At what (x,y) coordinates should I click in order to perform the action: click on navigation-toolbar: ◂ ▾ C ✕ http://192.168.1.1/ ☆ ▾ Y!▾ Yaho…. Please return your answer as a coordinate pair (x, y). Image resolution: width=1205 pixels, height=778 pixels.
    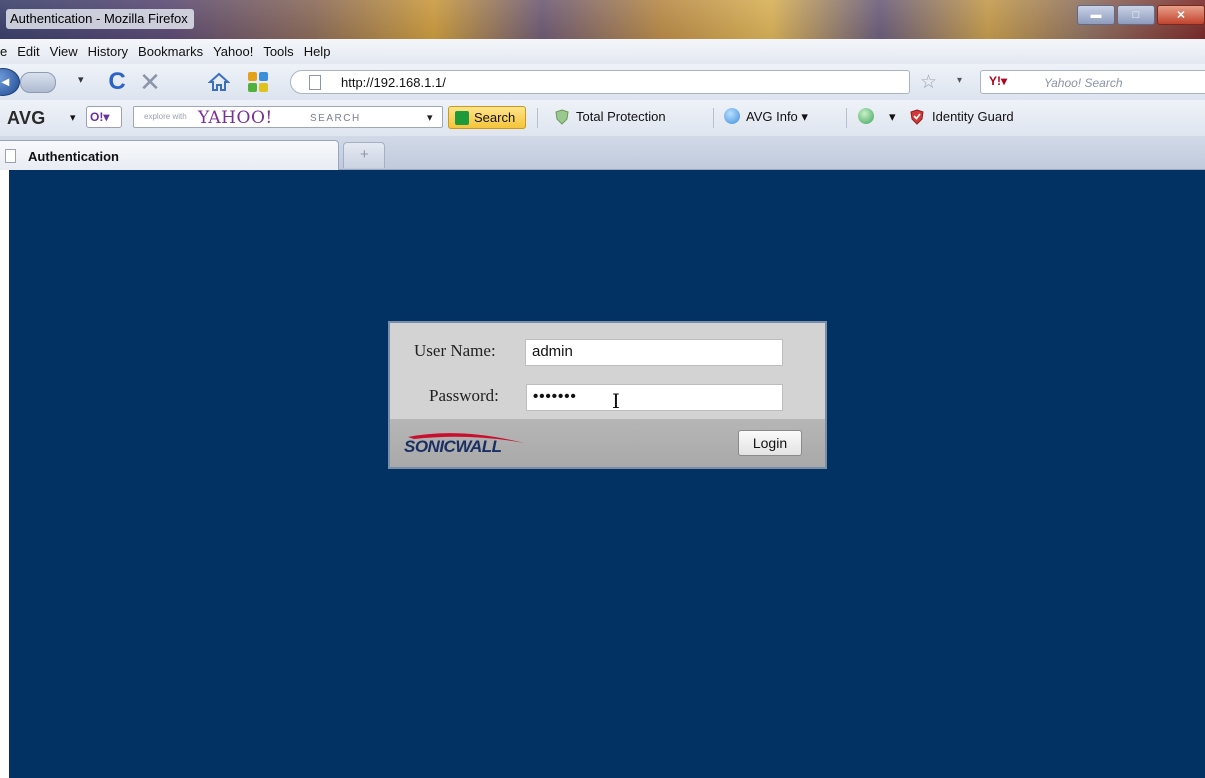
    Looking at the image, I should click on (602, 82).